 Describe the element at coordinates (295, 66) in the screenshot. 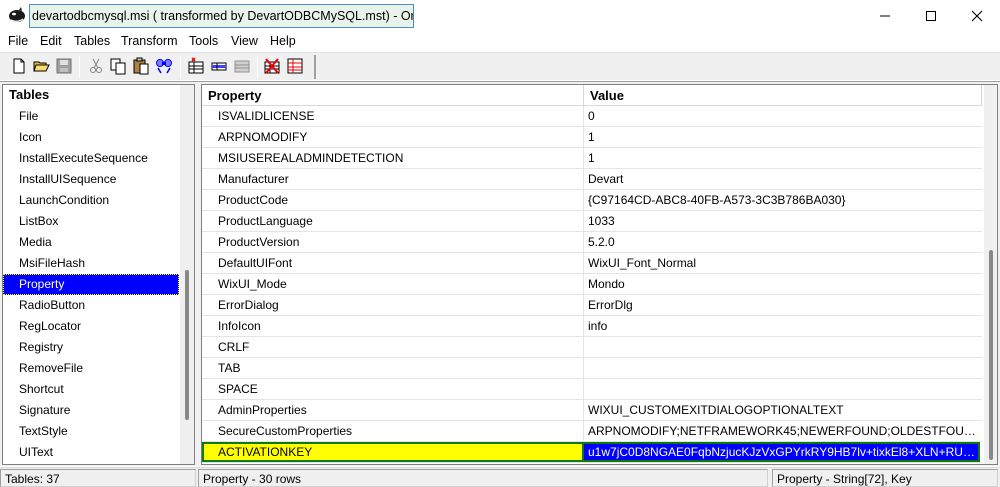

I see `validate-icon` at that location.